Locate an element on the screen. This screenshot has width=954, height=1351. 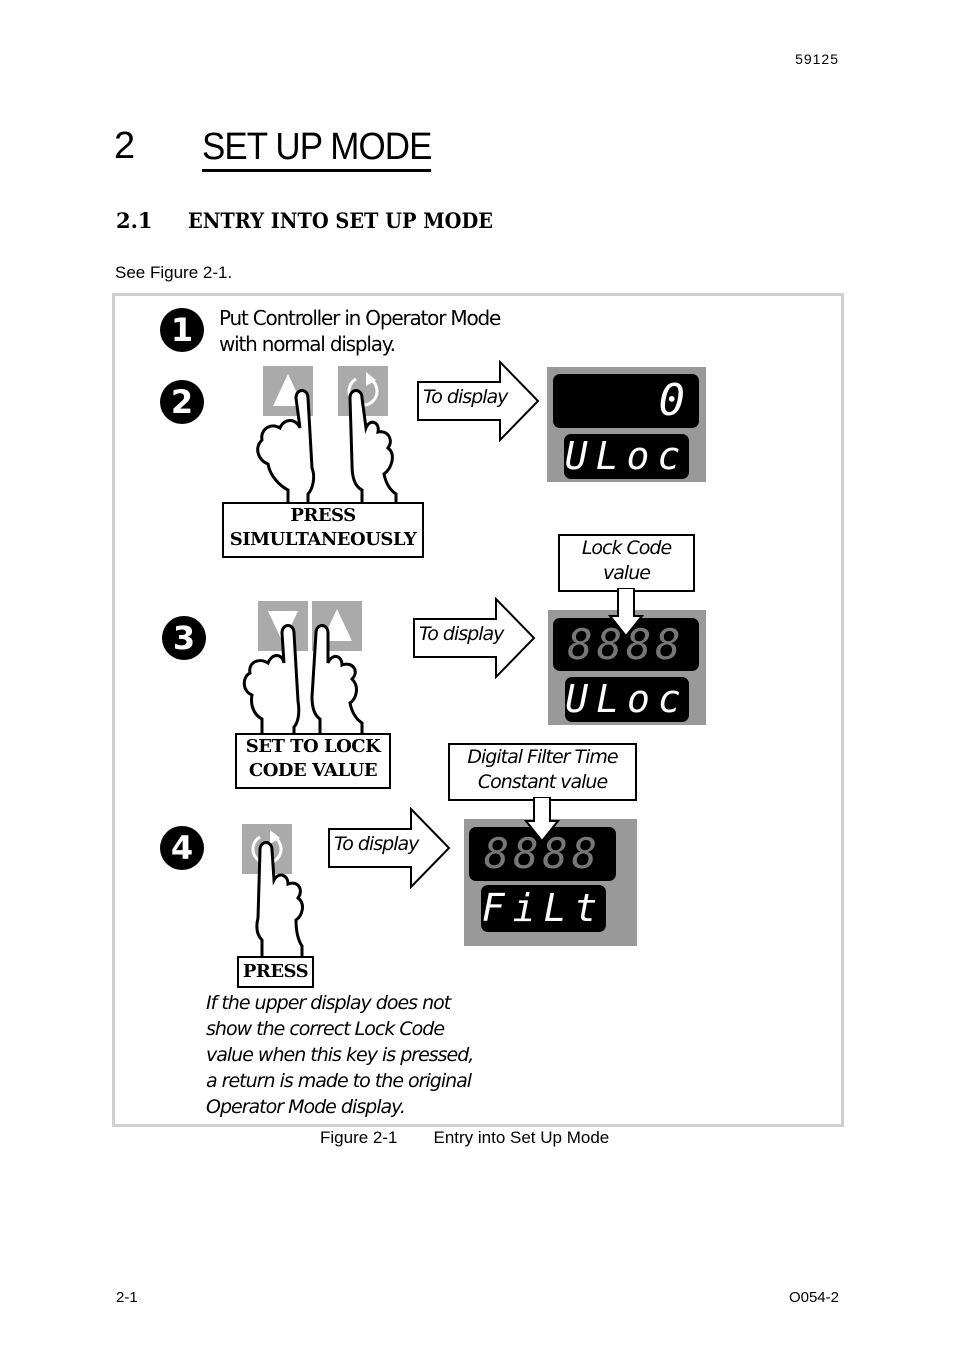
footer-code: O054-2 is located at coordinates (813, 1297).